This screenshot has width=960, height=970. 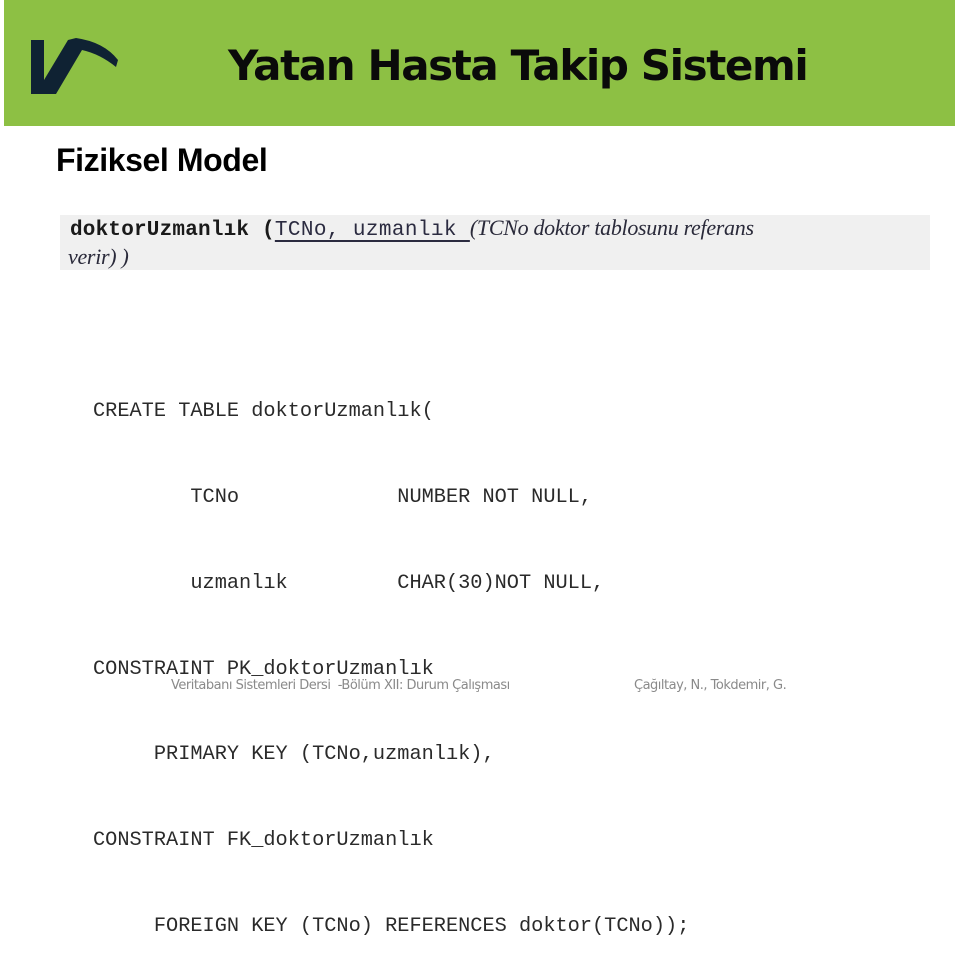 I want to click on footer-authors: Çağıltay, N., Tokdemir, G., so click(x=710, y=685).